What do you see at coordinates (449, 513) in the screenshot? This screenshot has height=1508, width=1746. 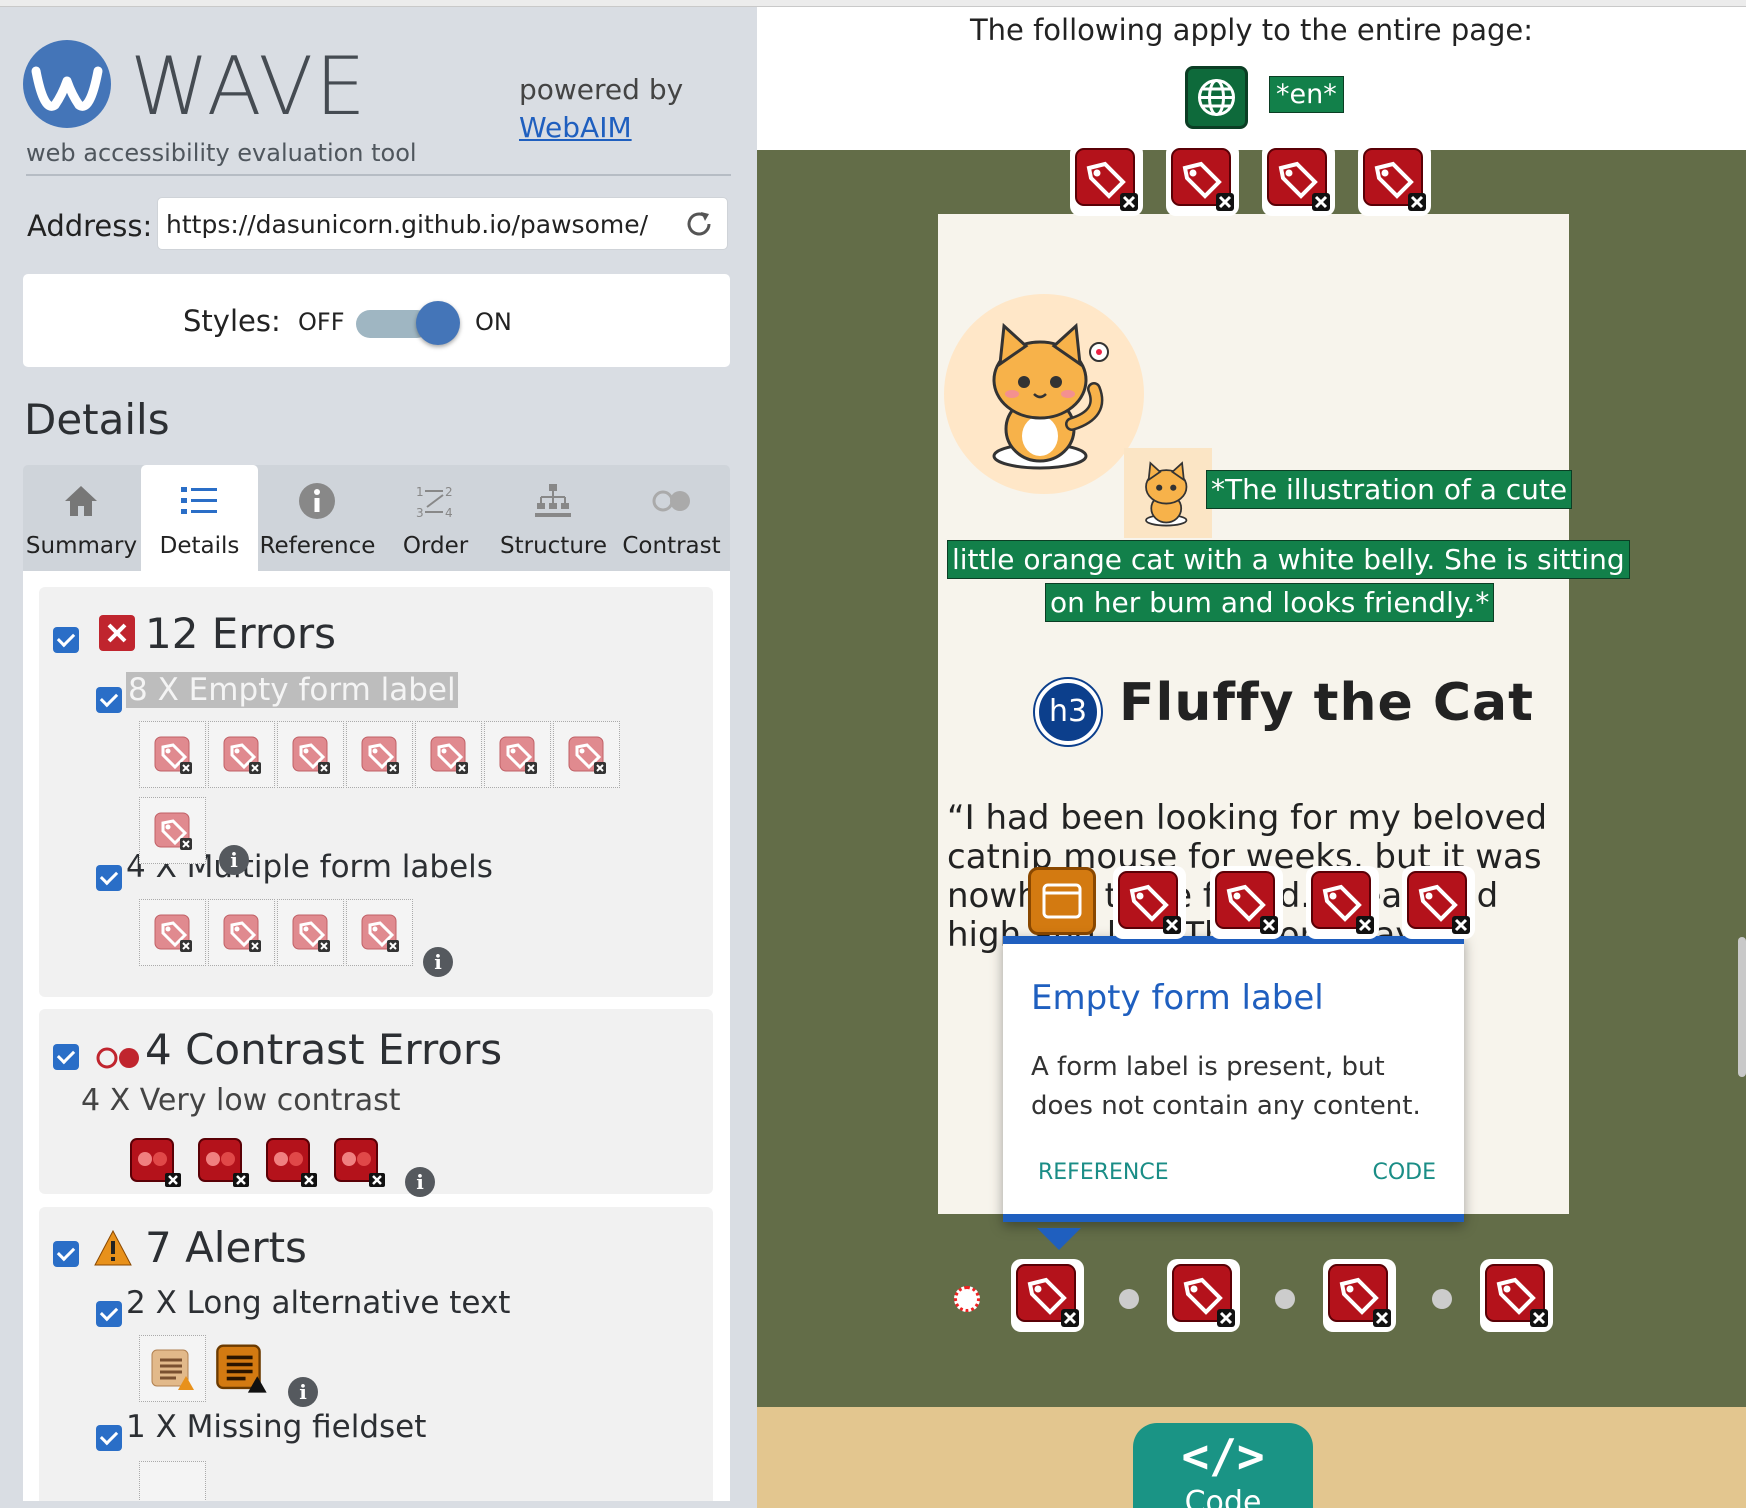 I see `svg-text: 4` at bounding box center [449, 513].